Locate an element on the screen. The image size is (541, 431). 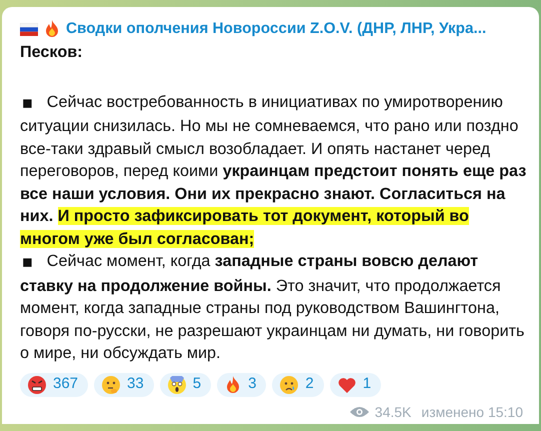
edited-time: изменено 15:10 is located at coordinates (472, 412).